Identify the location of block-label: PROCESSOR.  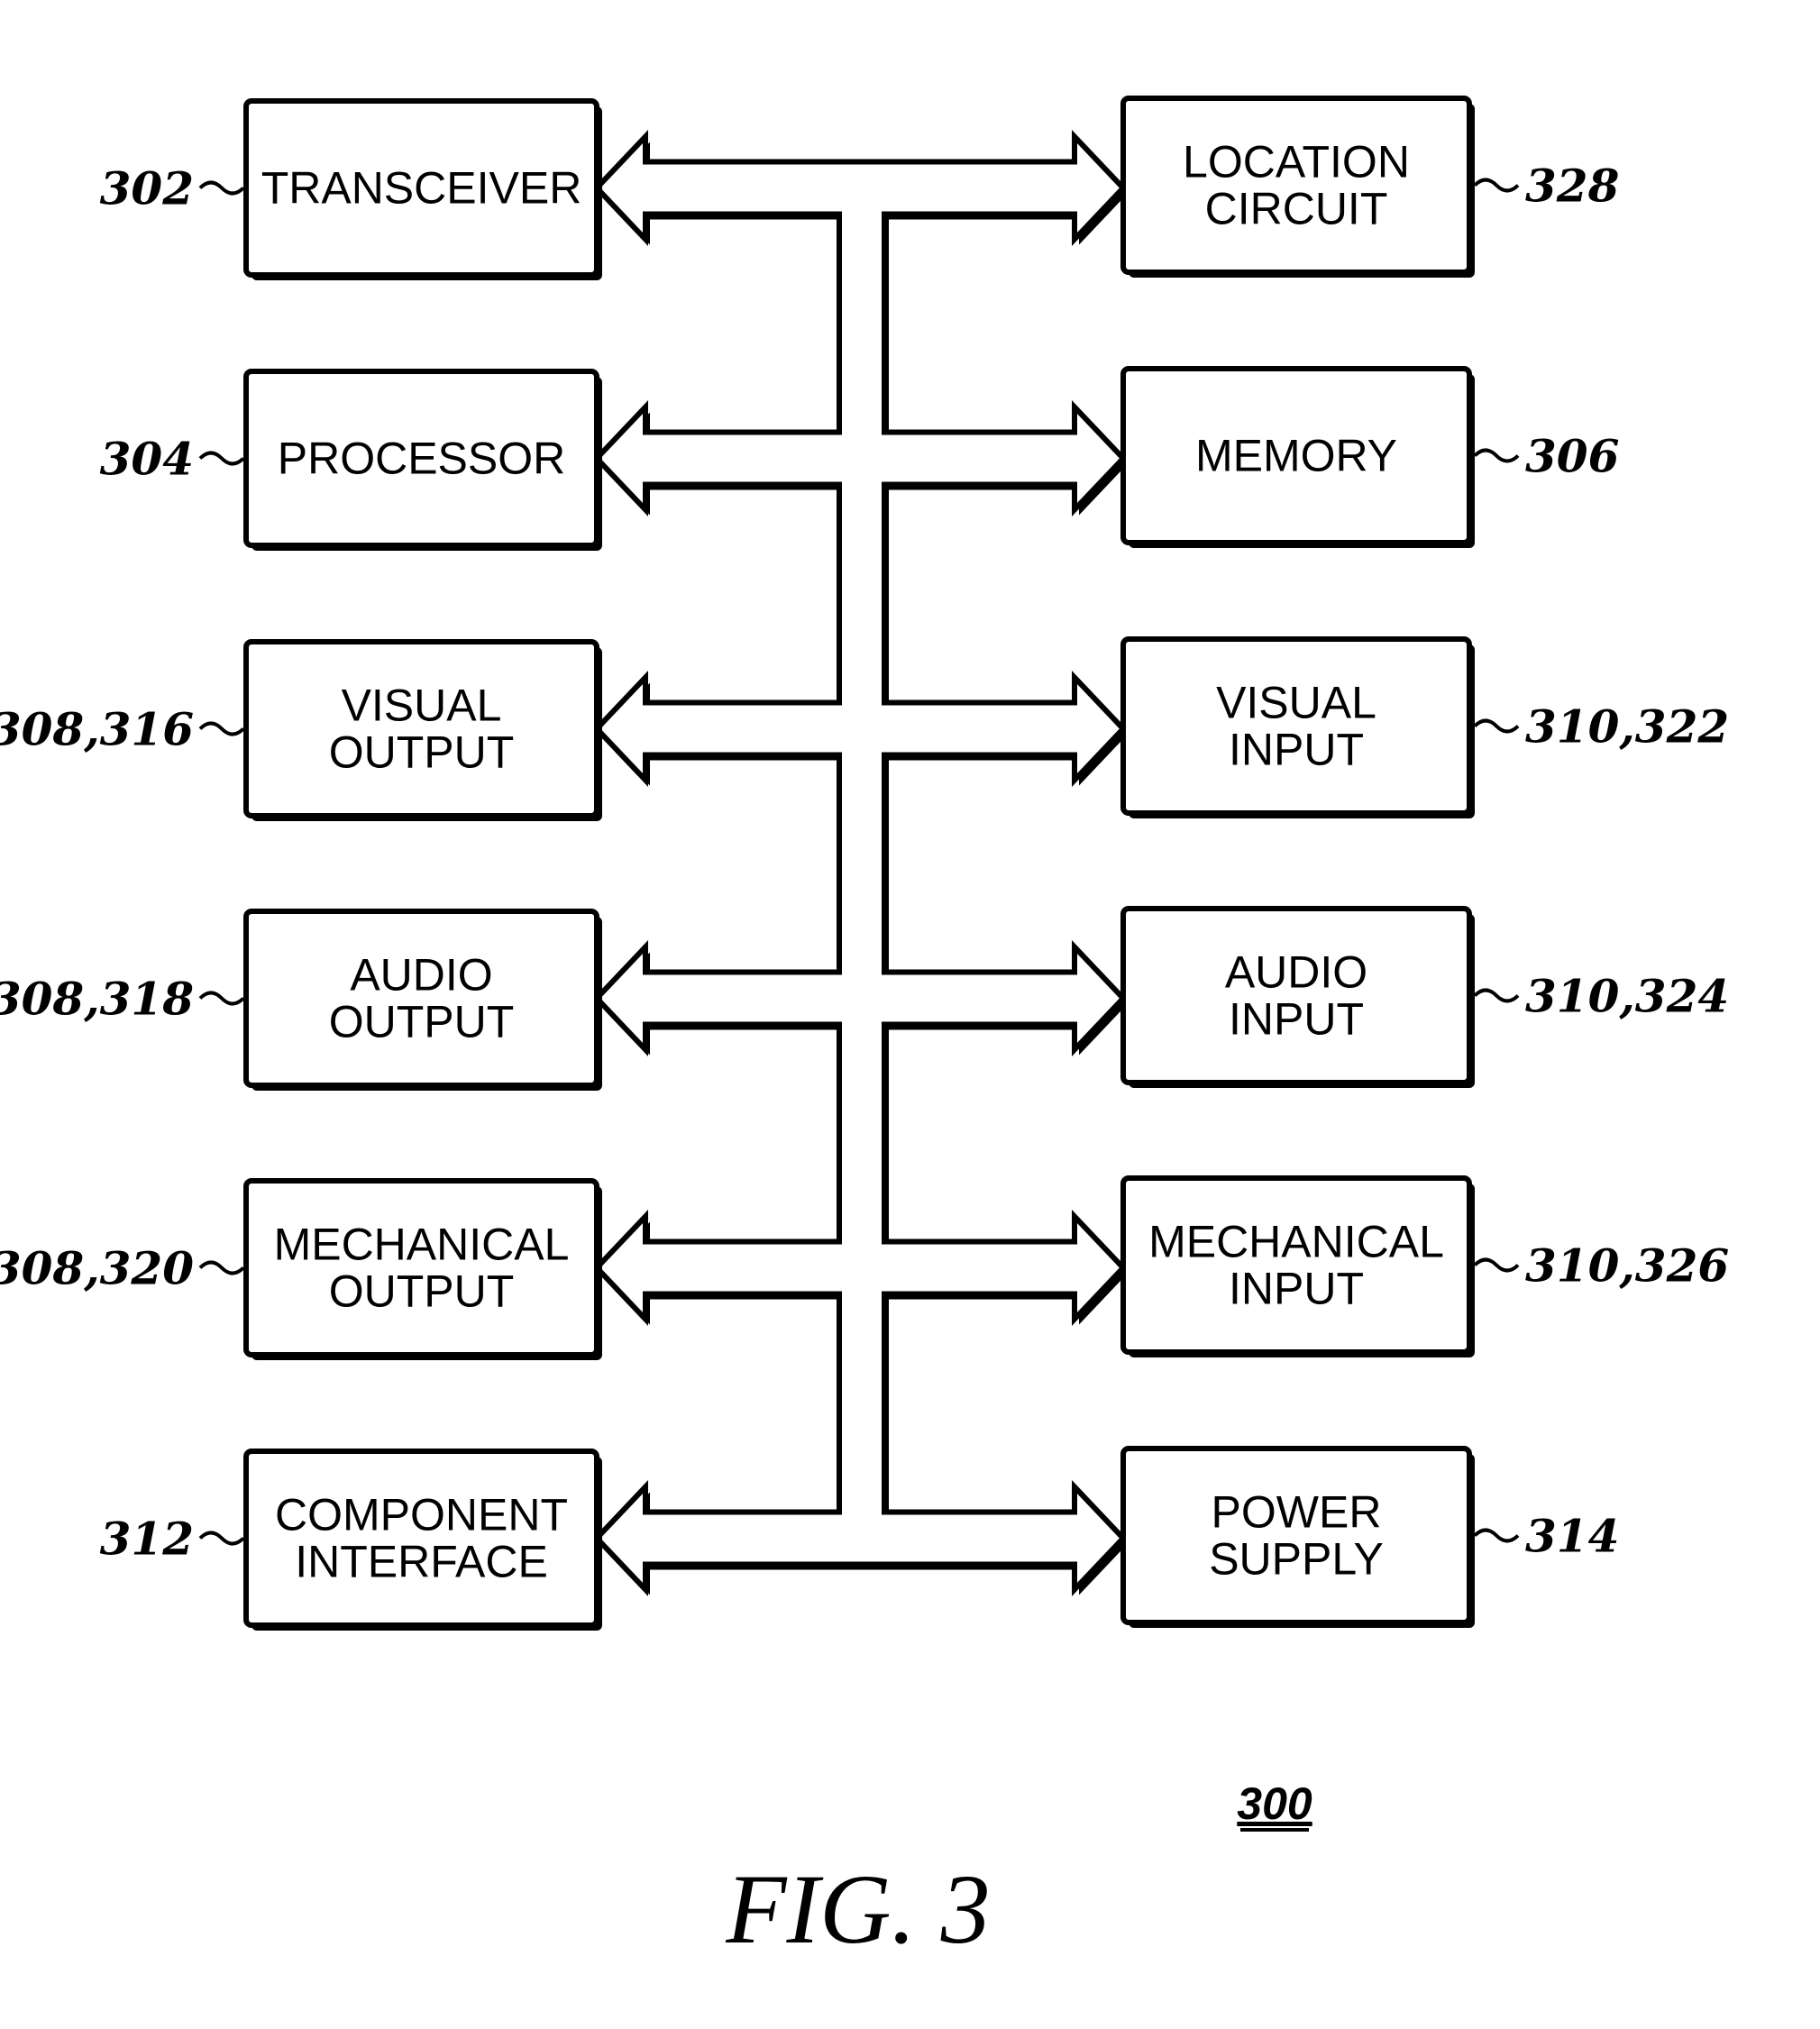
(422, 459).